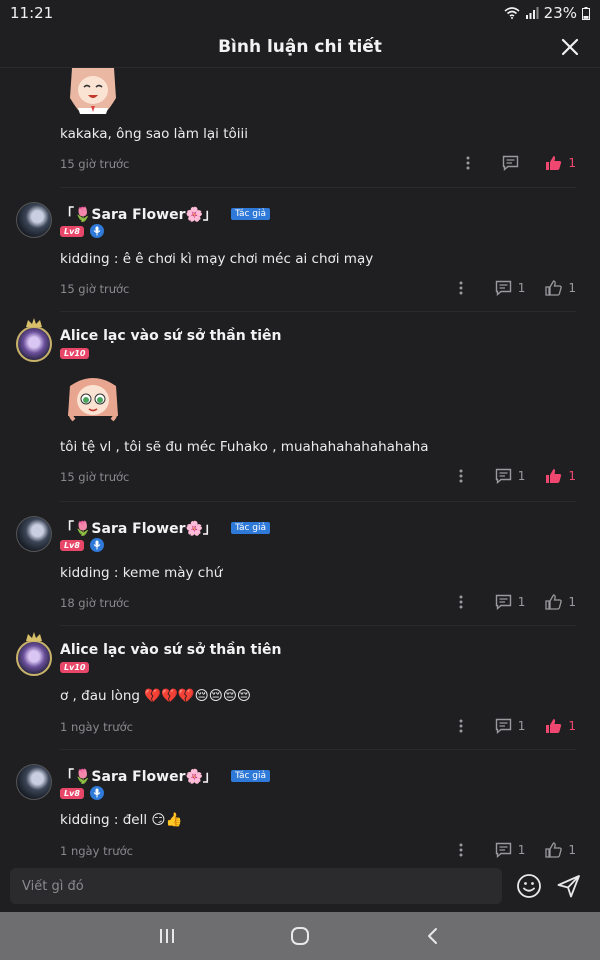 This screenshot has height=960, width=600. I want to click on status-time: 11:21, so click(32, 13).